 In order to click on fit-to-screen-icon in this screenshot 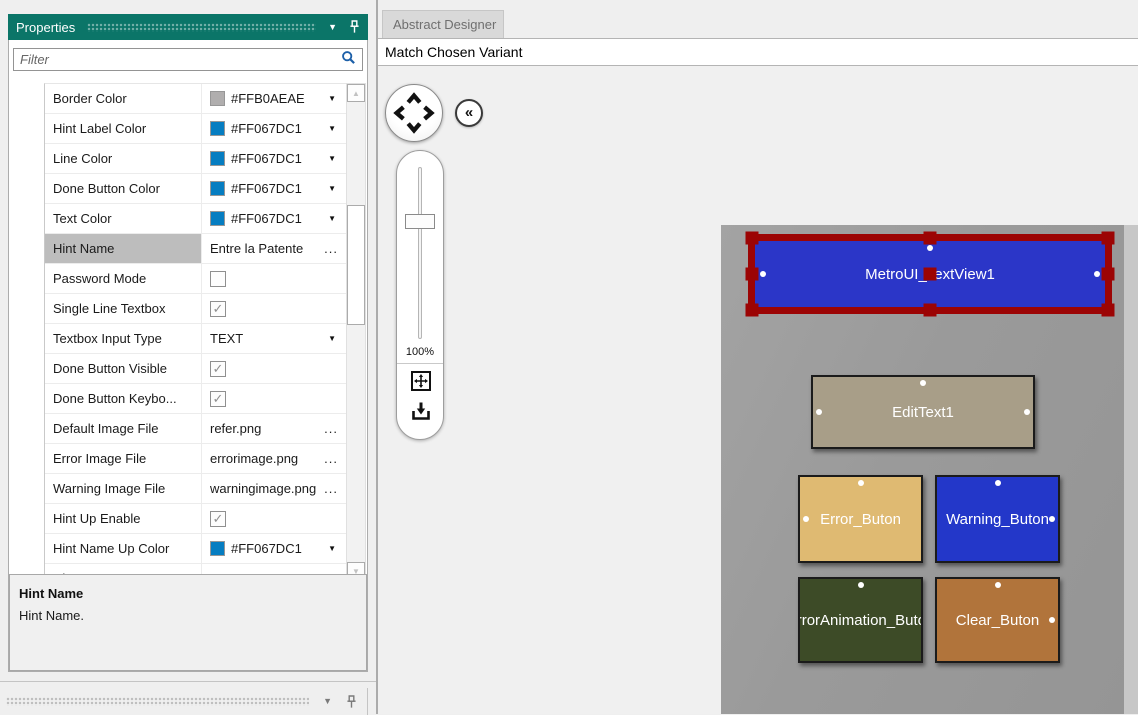, I will do `click(421, 381)`.